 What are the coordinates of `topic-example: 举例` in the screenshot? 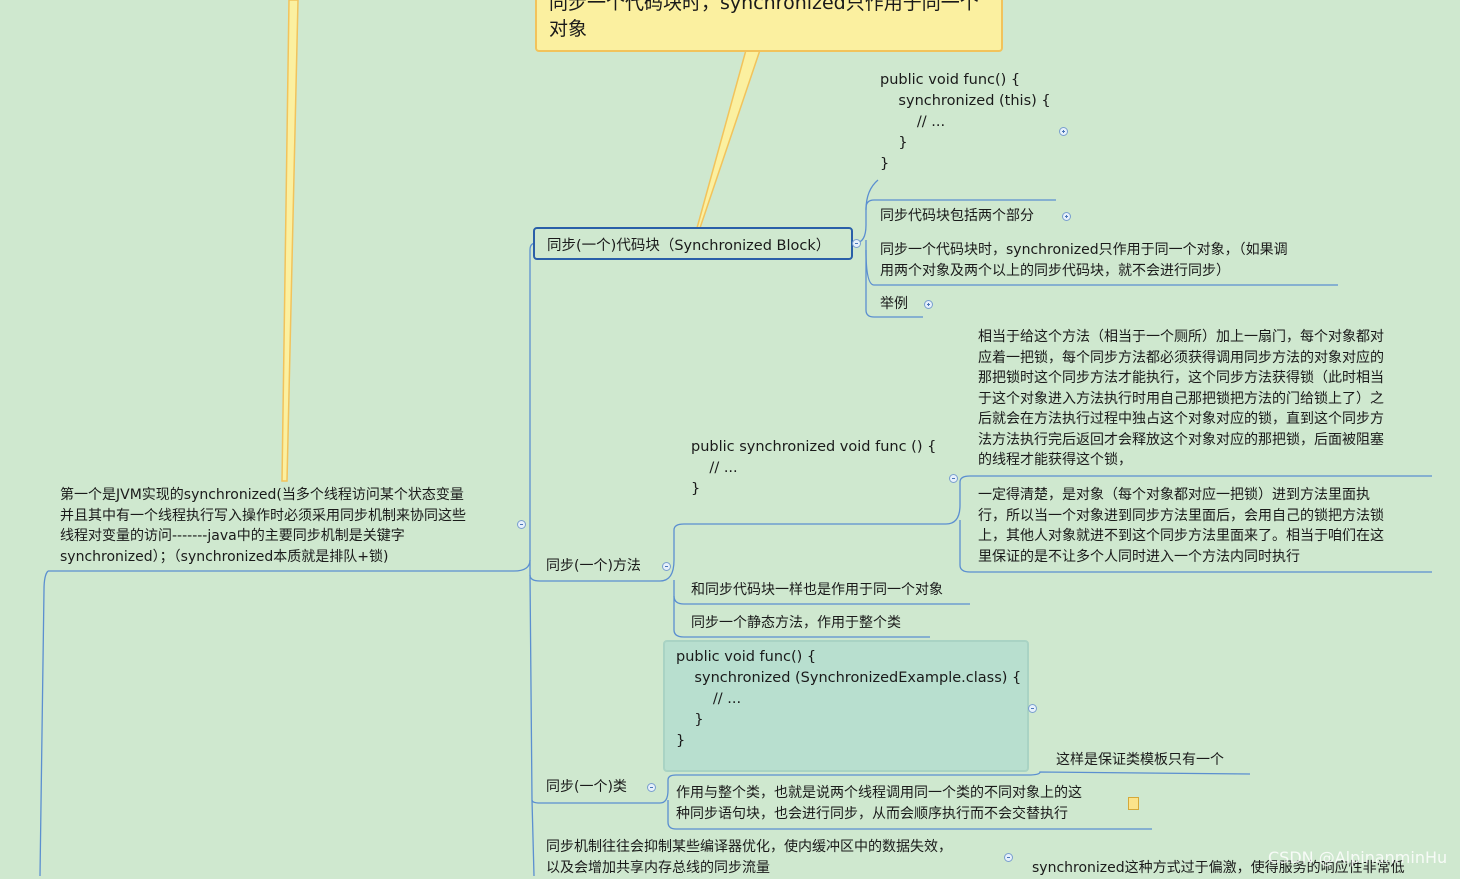 It's located at (894, 304).